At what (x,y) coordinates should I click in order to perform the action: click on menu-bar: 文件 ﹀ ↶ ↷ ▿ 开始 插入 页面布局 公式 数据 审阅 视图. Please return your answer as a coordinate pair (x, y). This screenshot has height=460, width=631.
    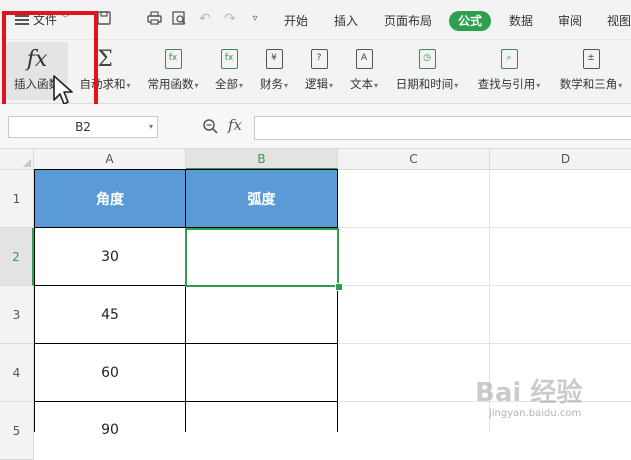
    Looking at the image, I should click on (315, 20).